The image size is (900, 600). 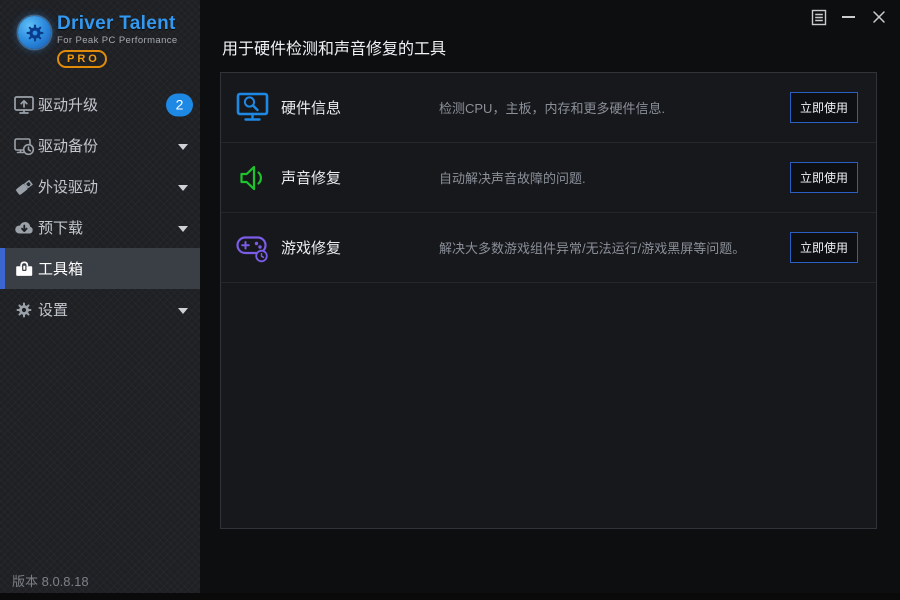 I want to click on version-label: 版本 8.0.8.18, so click(x=50, y=581).